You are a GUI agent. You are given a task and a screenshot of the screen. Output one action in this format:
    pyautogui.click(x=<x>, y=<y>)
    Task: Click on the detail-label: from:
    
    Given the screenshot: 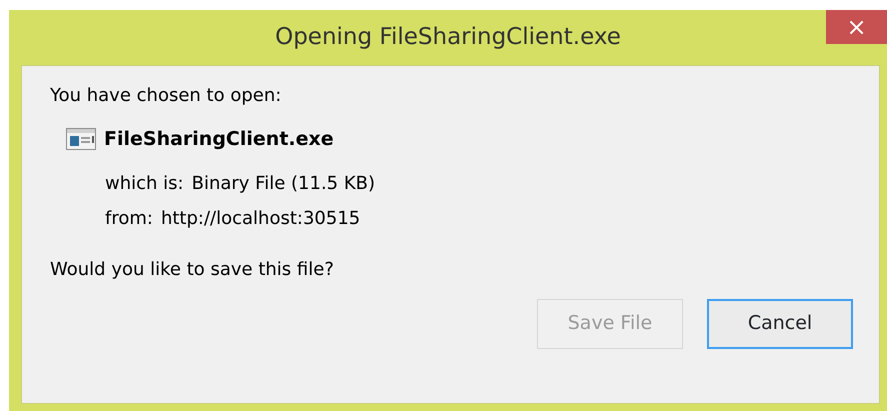 What is the action you would take?
    pyautogui.click(x=129, y=218)
    